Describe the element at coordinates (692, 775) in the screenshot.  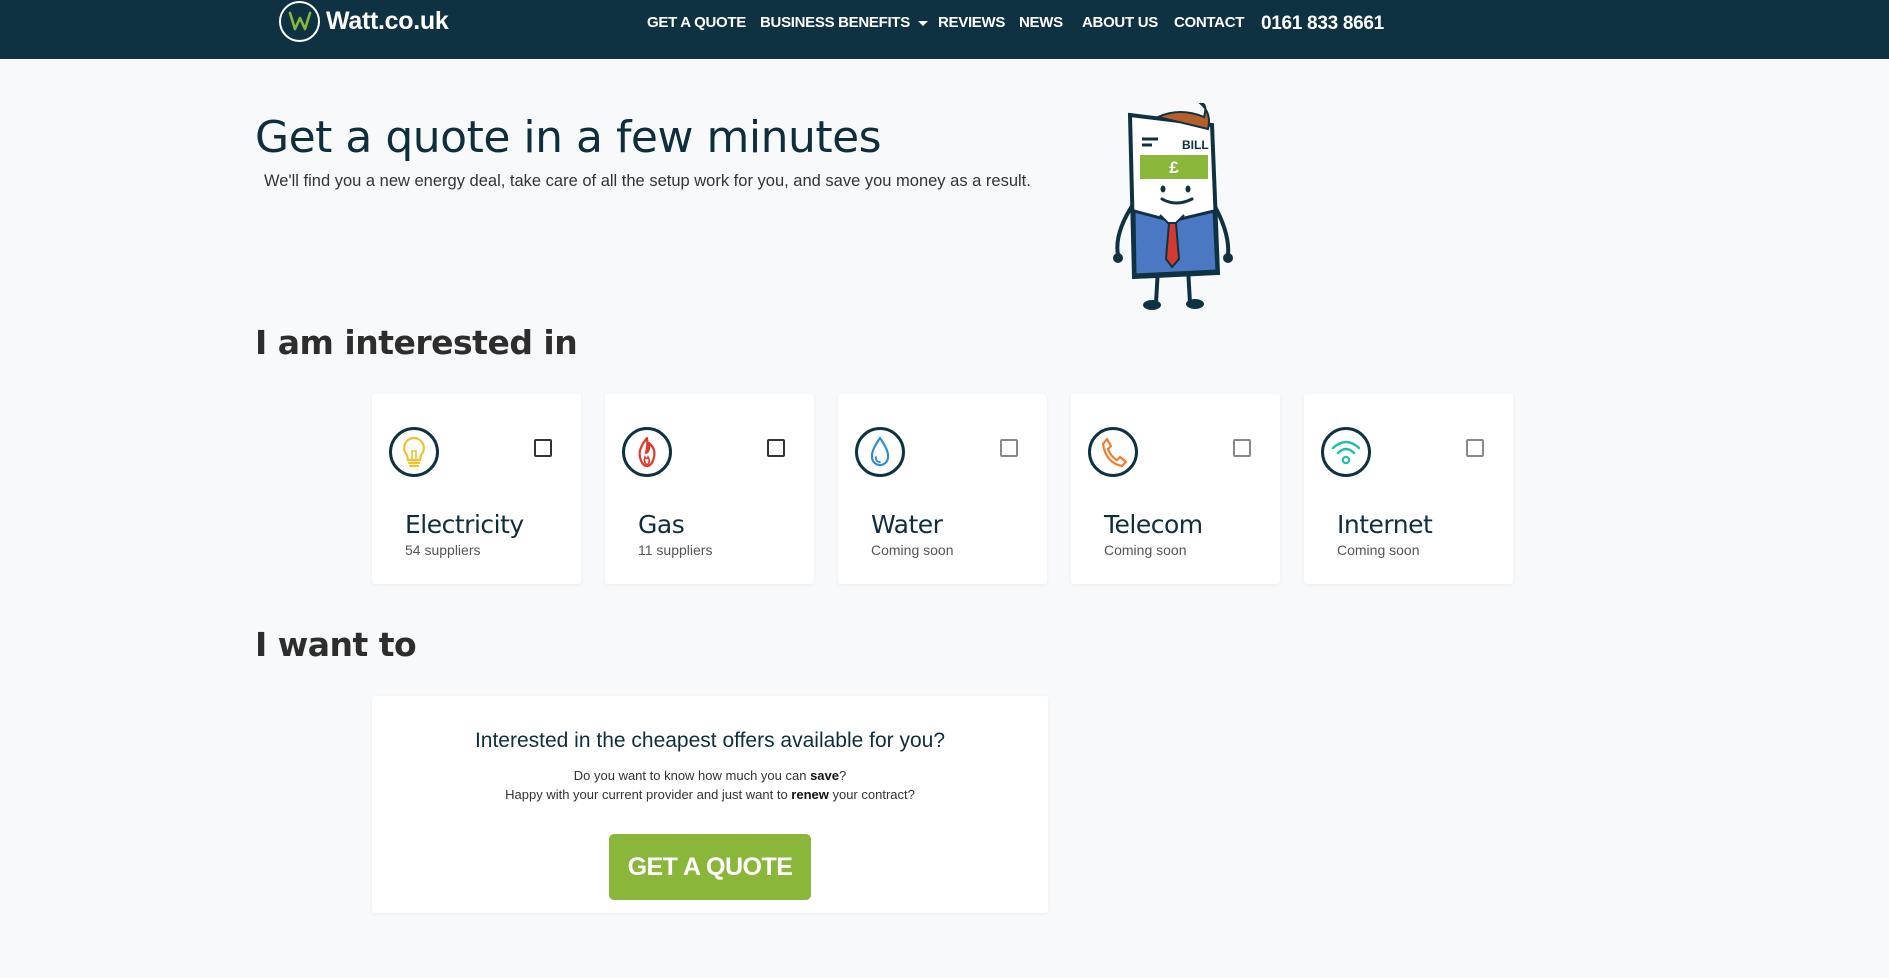
I see `cta-line-save-pre: Do you want to know how much you can` at that location.